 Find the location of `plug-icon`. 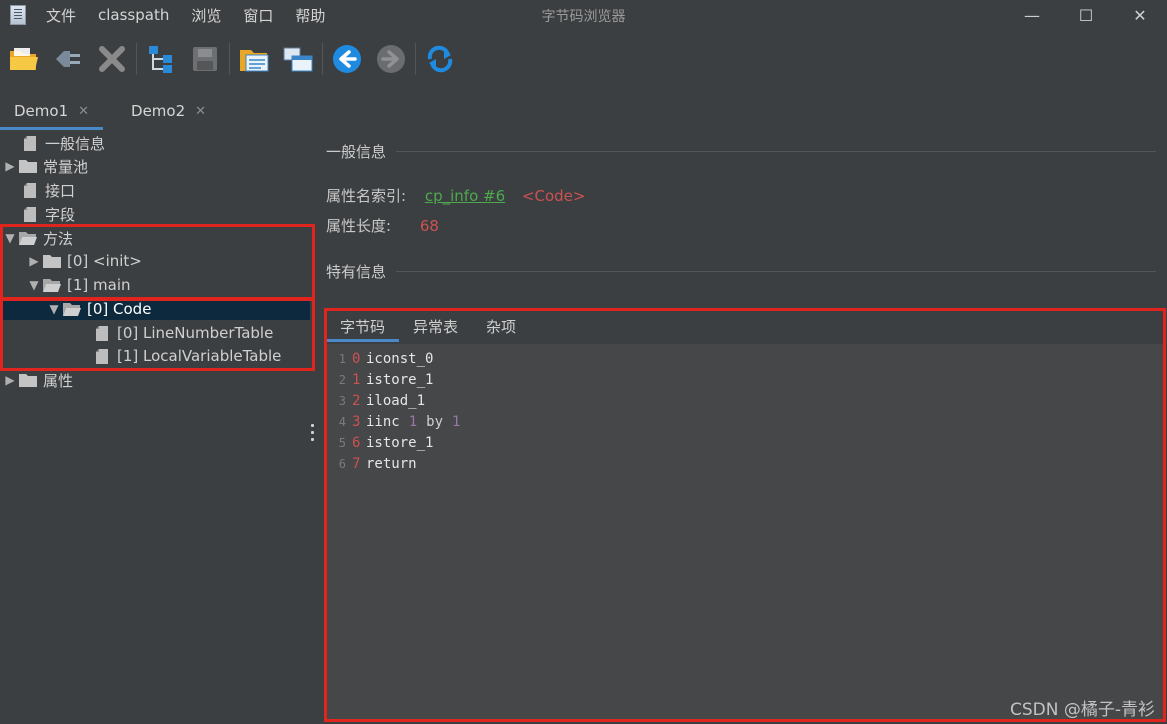

plug-icon is located at coordinates (68, 59).